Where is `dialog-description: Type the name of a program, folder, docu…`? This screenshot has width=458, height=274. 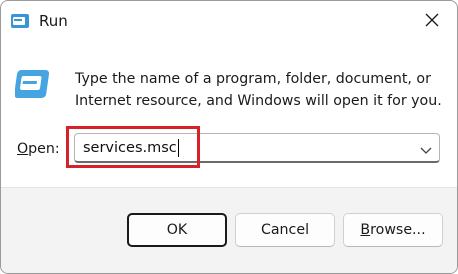 dialog-description: Type the name of a program, folder, docu… is located at coordinates (258, 90).